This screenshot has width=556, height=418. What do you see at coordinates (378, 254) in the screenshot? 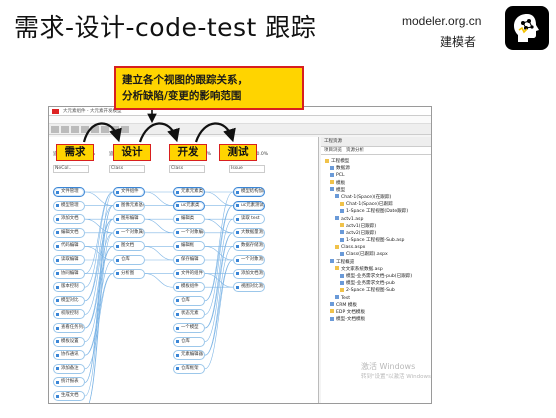
I see `tree-item: Class(已跟踪).aspx` at bounding box center [378, 254].